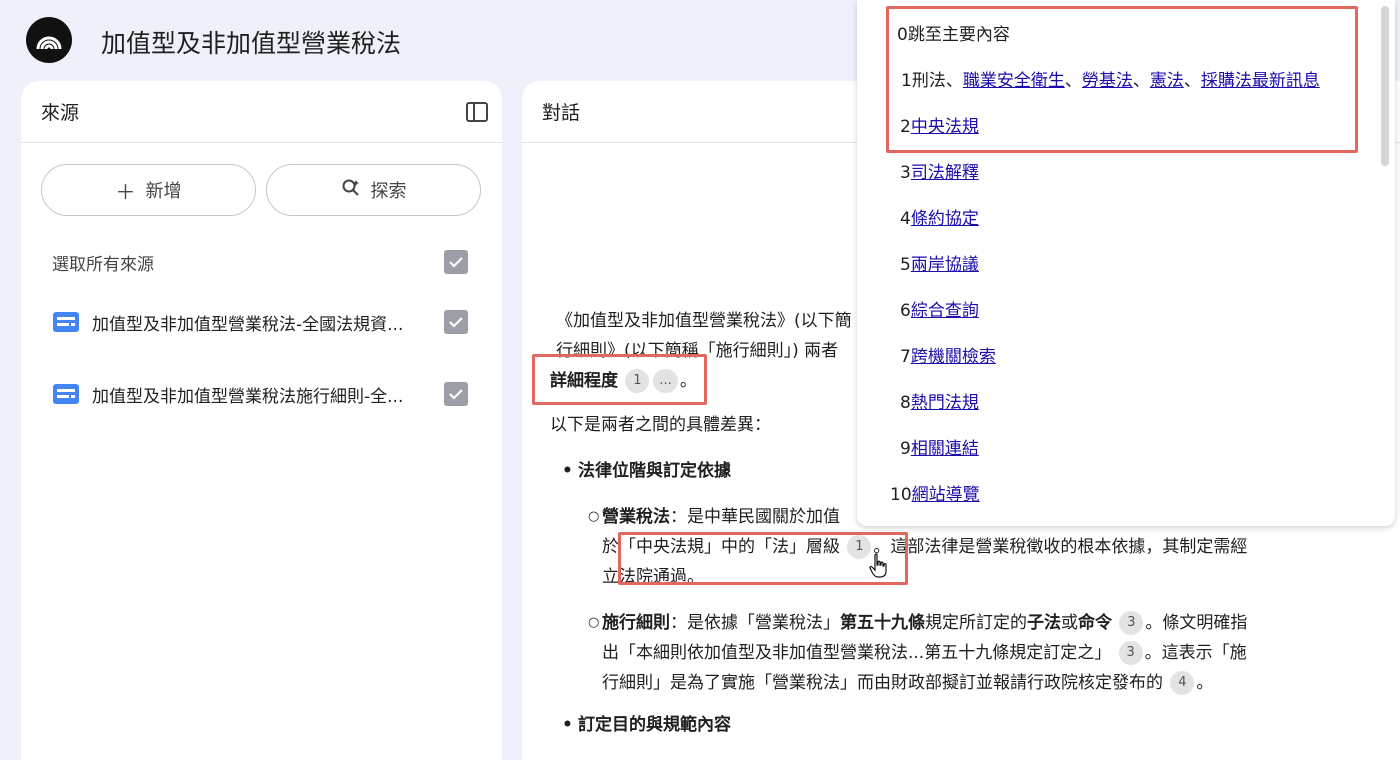  What do you see at coordinates (103, 264) in the screenshot?
I see `select-all-label: 選取所有來源` at bounding box center [103, 264].